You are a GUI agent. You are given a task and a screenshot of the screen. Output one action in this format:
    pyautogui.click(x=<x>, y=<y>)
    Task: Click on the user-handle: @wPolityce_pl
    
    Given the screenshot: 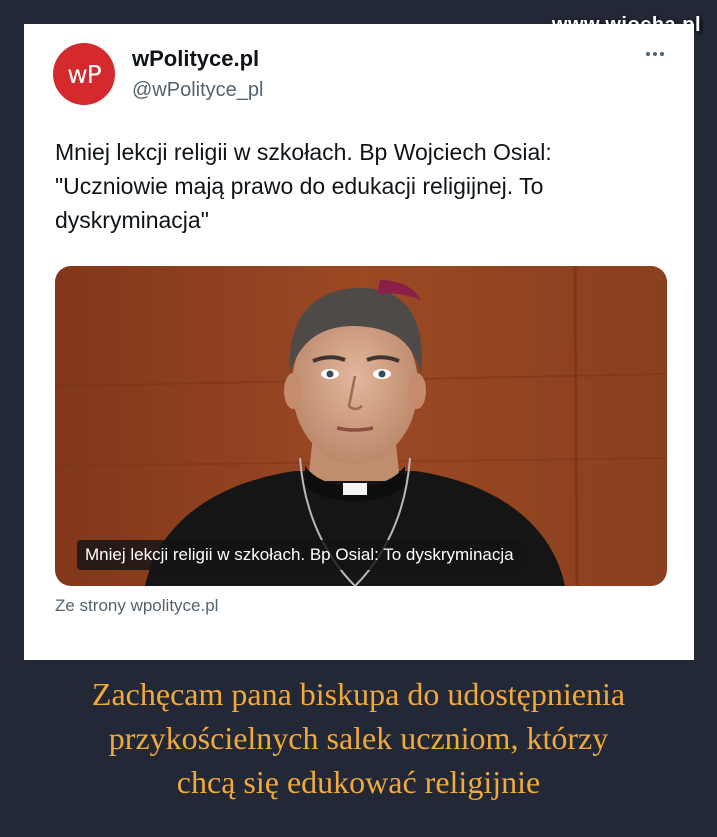 What is the action you would take?
    pyautogui.click(x=197, y=90)
    